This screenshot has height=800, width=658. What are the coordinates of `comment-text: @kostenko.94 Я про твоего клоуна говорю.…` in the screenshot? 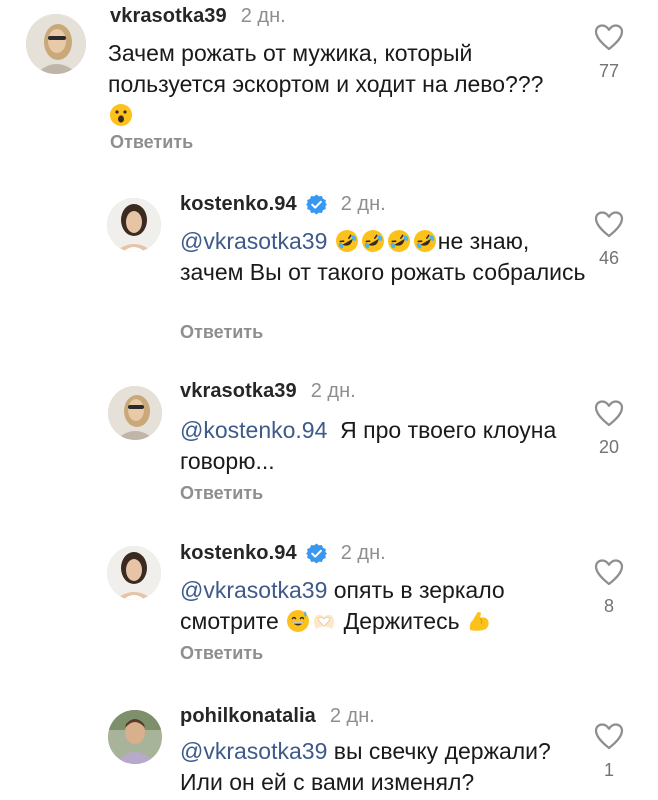 It's located at (368, 445).